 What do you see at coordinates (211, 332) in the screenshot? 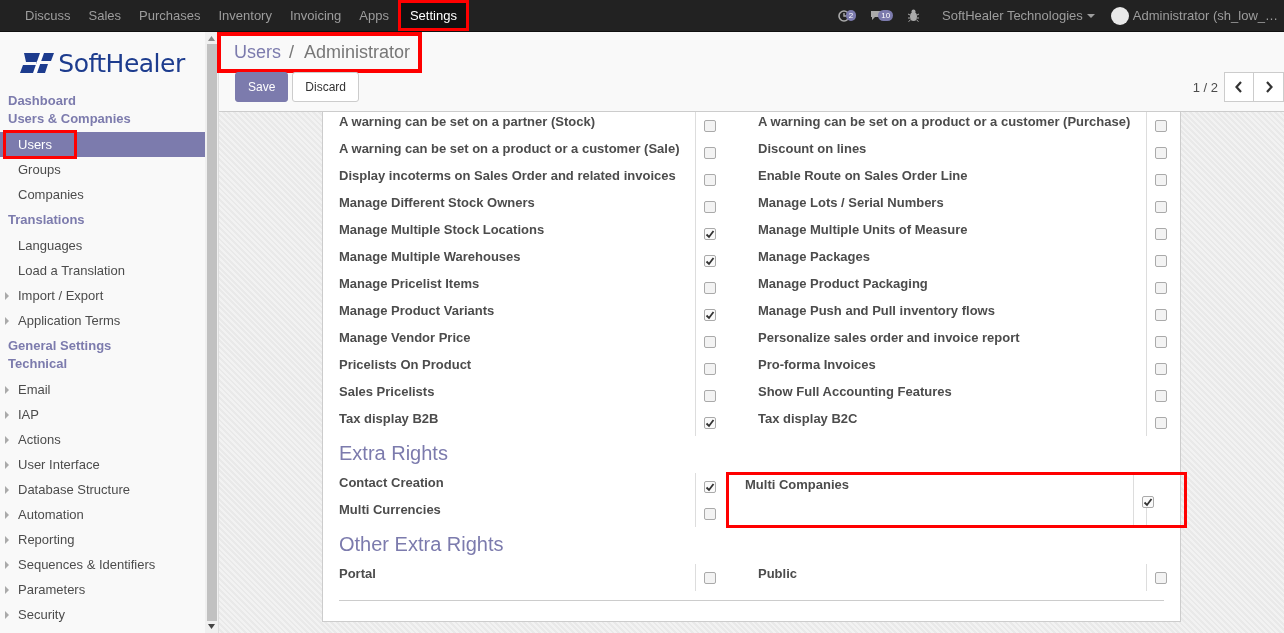
I see `scrollbar` at bounding box center [211, 332].